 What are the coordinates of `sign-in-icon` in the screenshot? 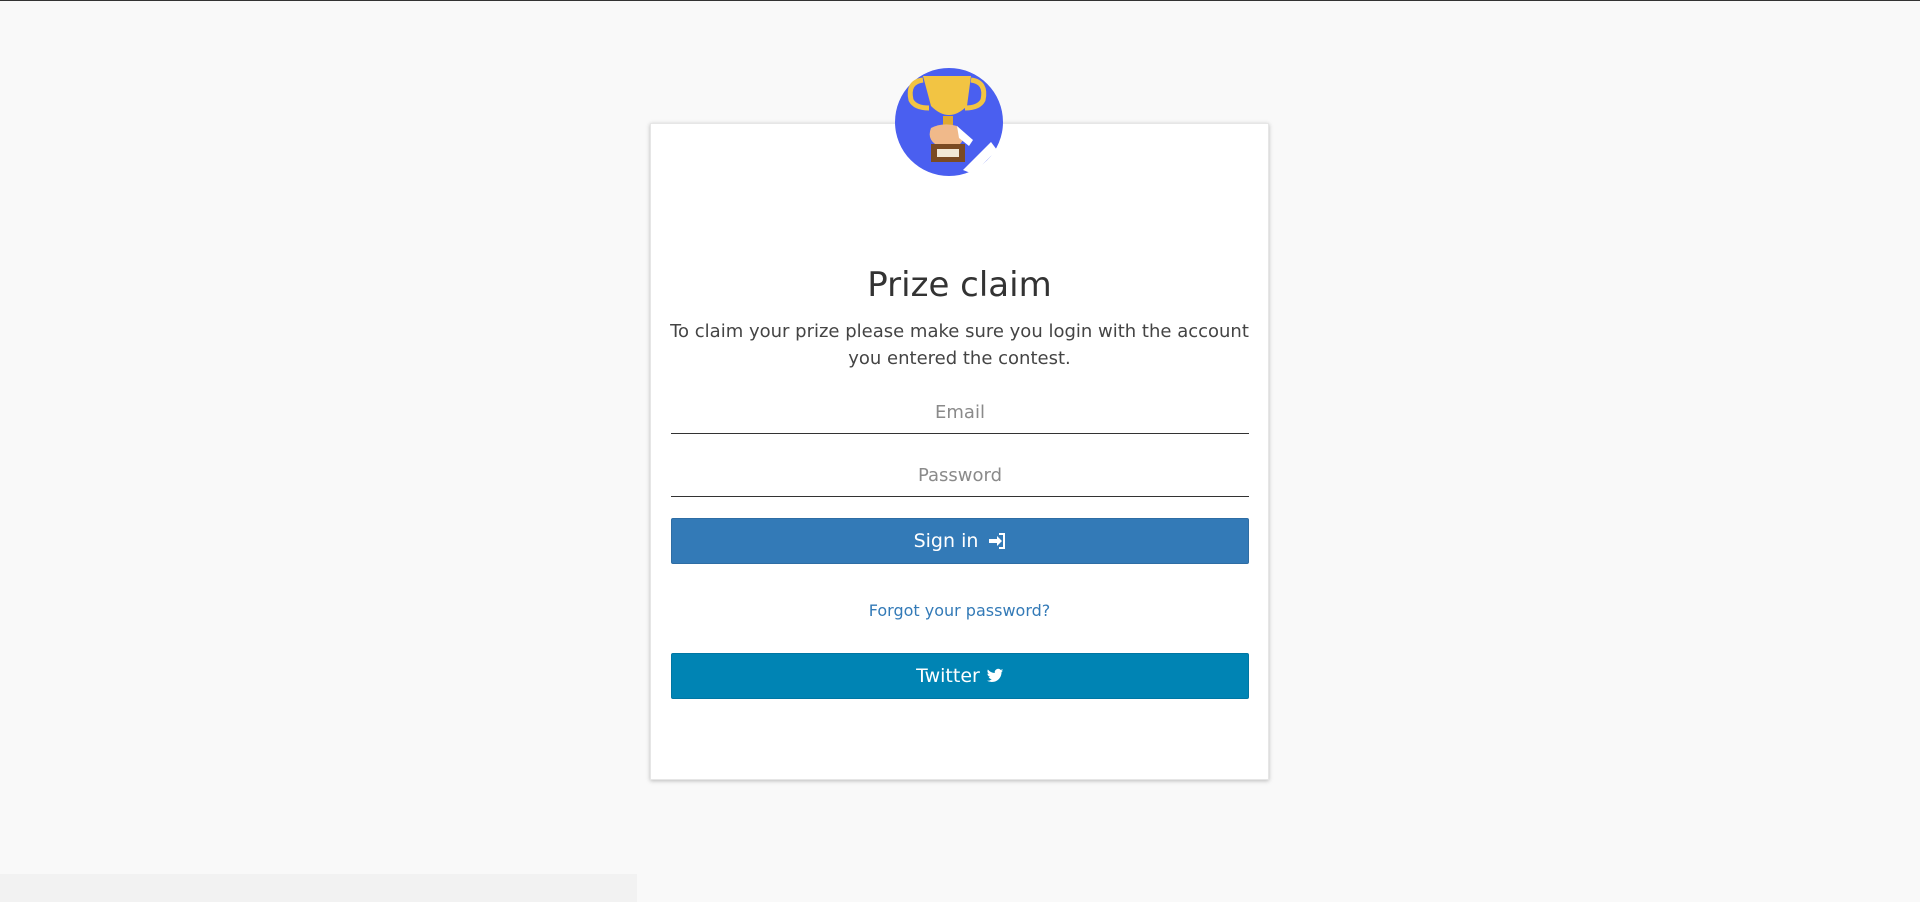 It's located at (997, 541).